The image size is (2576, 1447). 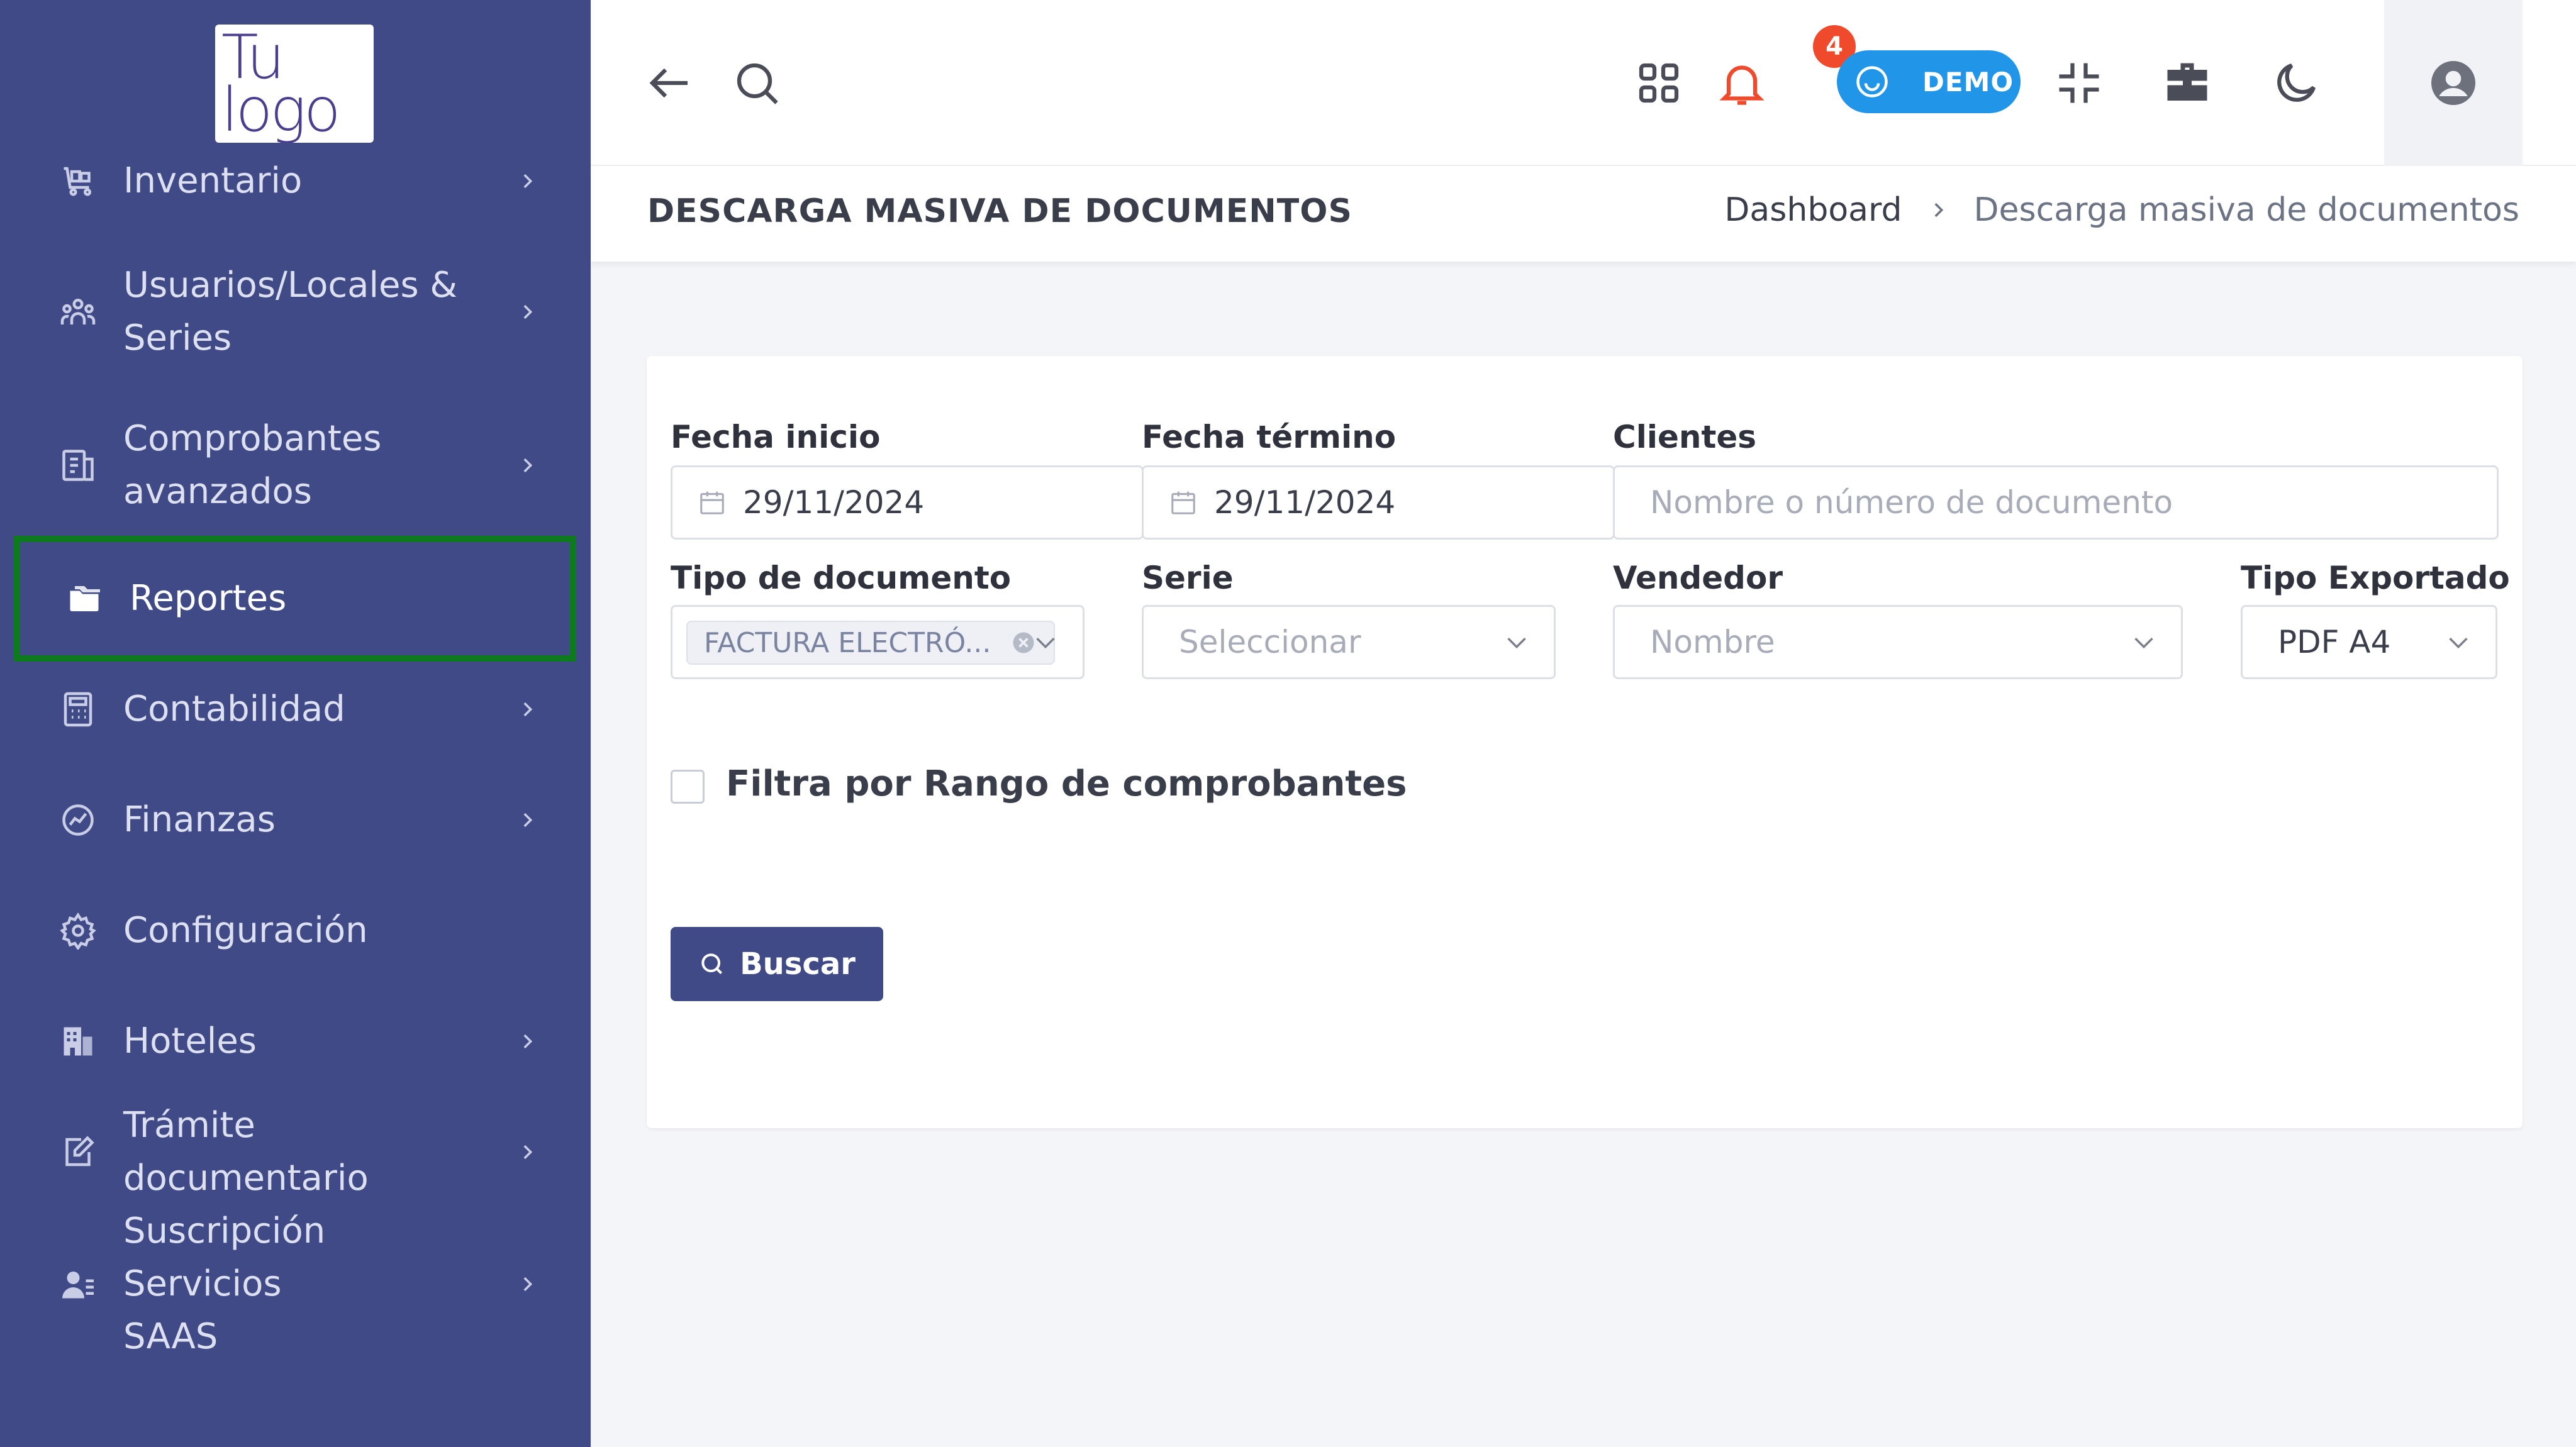 What do you see at coordinates (224, 1284) in the screenshot?
I see `sidebar-item-label: Suscripción Servicios SAAS` at bounding box center [224, 1284].